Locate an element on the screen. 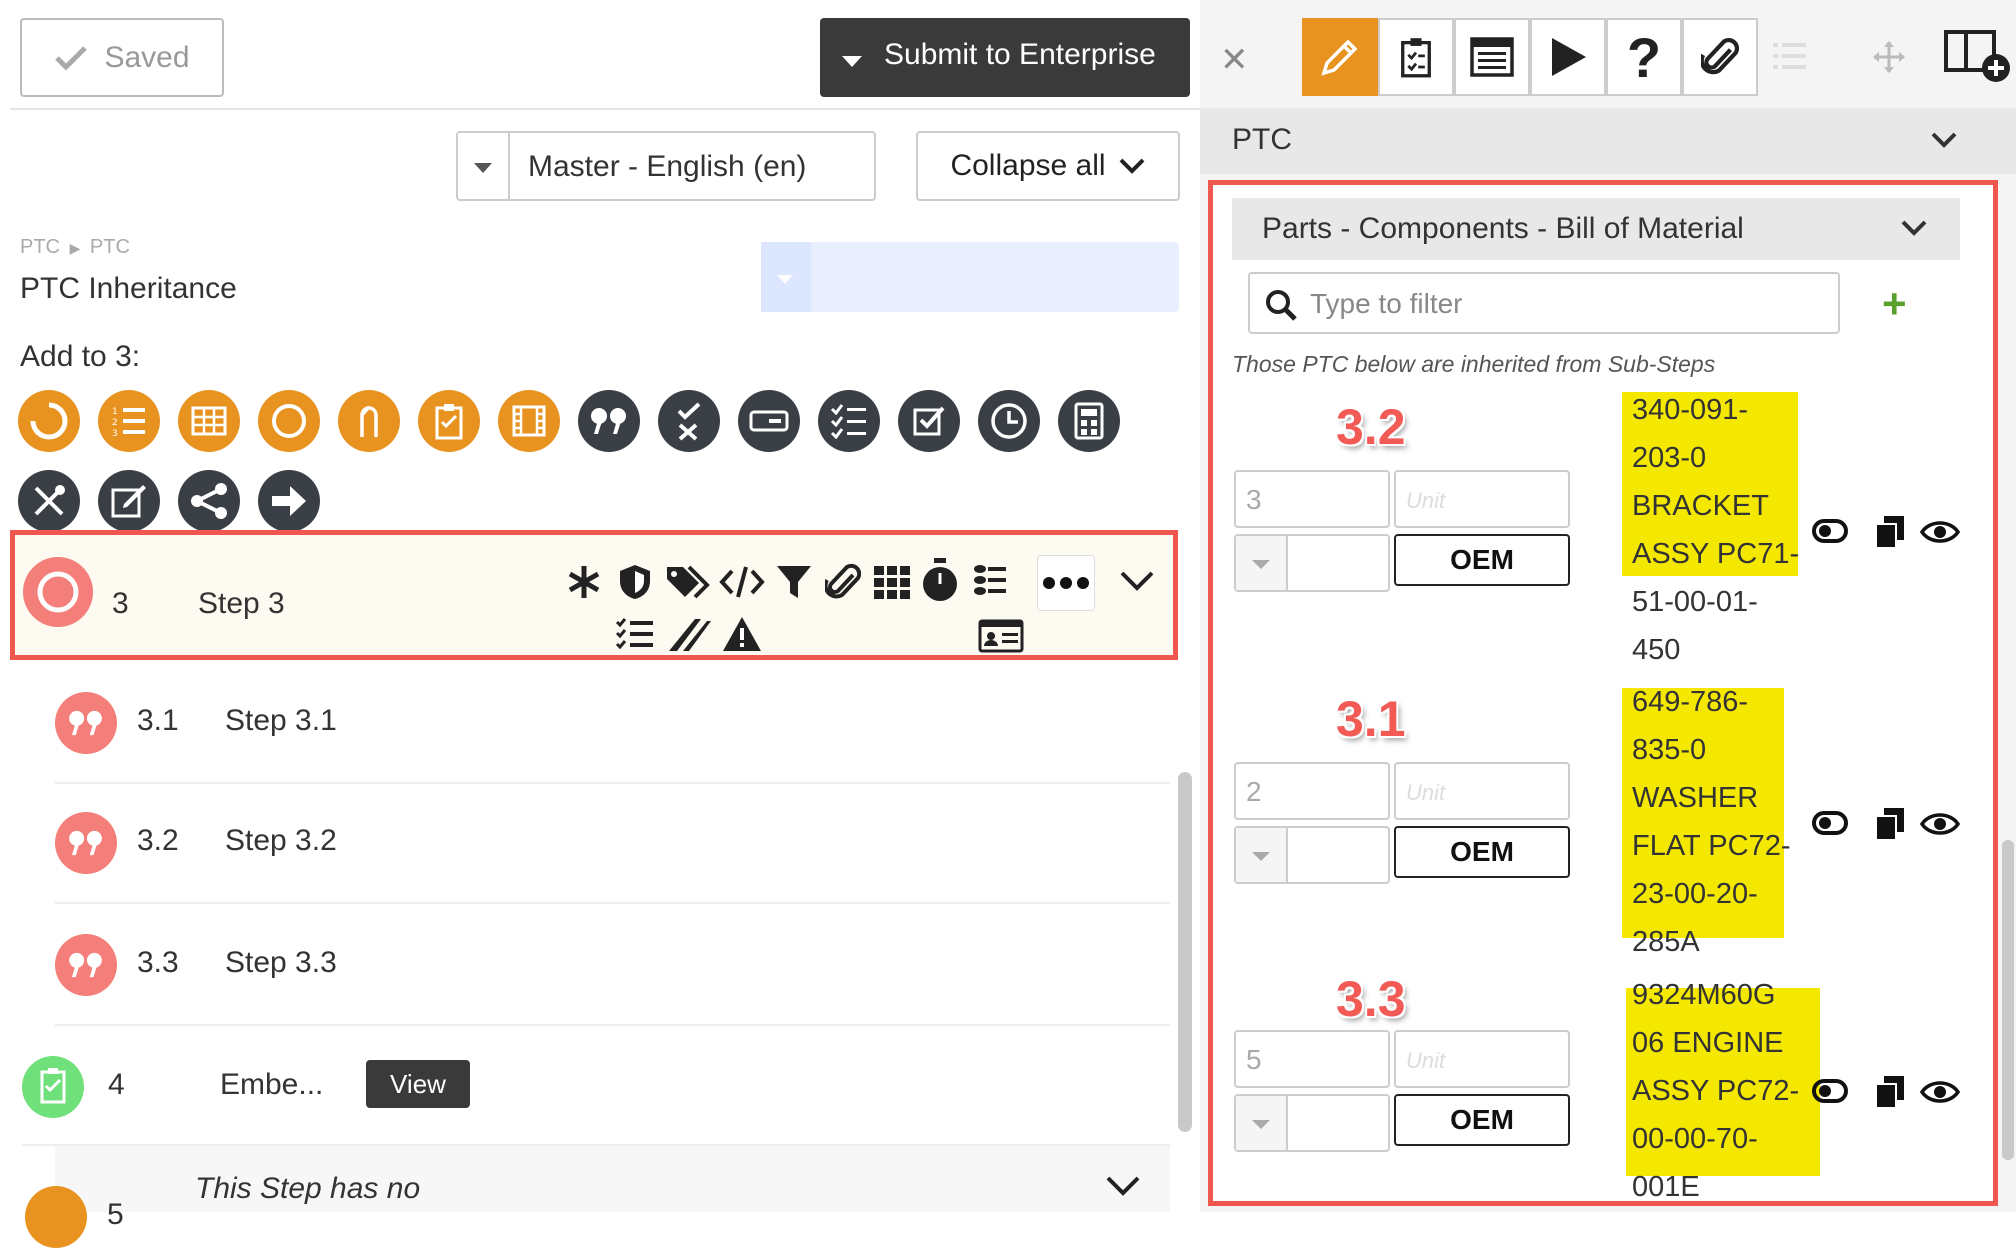 The image size is (2016, 1248). clipboard-check-icon is located at coordinates (449, 421).